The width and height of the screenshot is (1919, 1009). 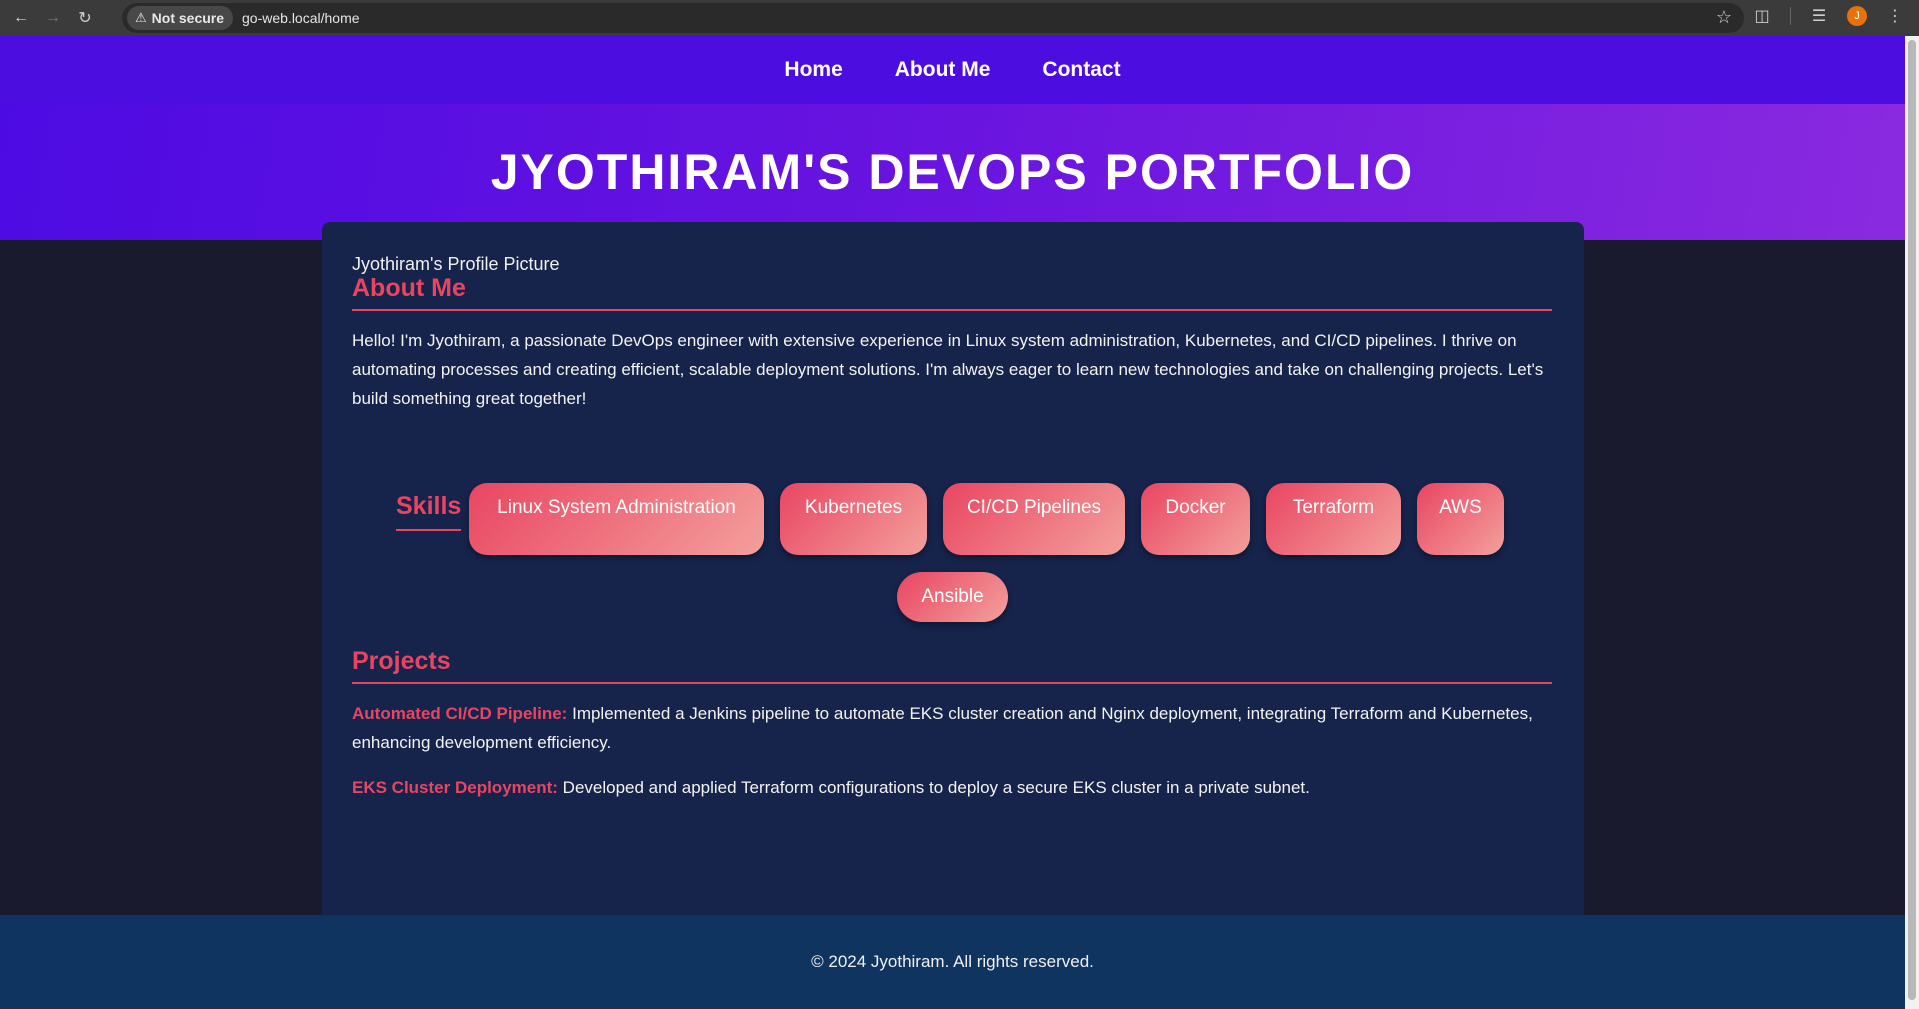 I want to click on skill-chip: Linux System Administration, so click(x=616, y=519).